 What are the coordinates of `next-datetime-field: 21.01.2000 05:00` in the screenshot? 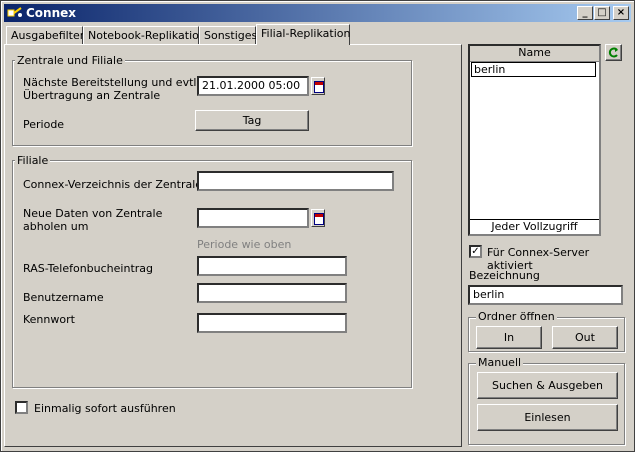 It's located at (253, 86).